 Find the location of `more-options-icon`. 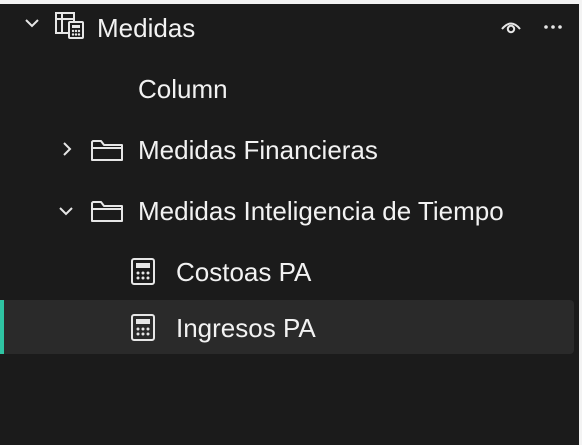

more-options-icon is located at coordinates (553, 27).